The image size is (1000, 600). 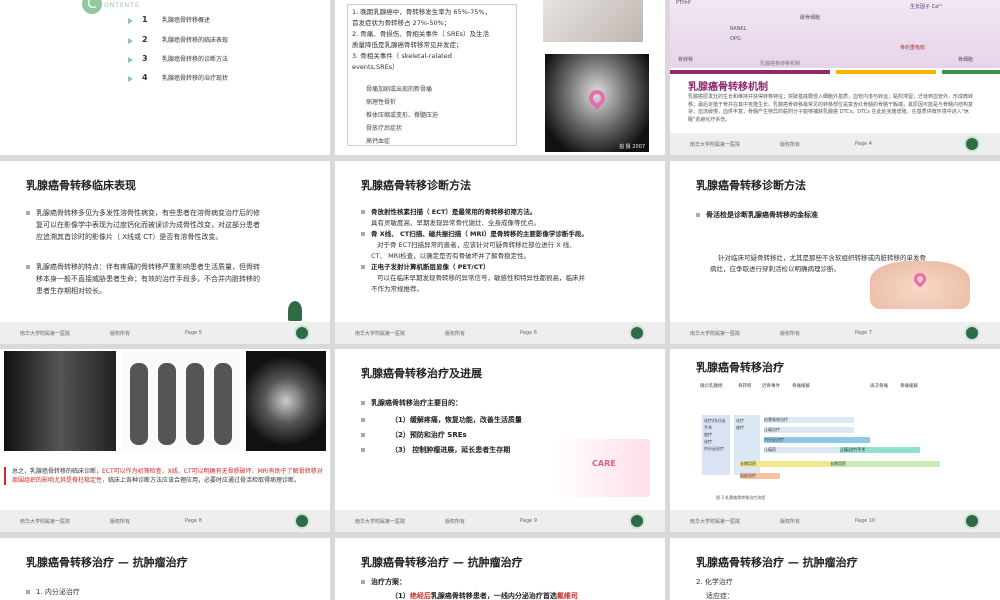 I want to click on diagram-label: RANKL, so click(x=738, y=29).